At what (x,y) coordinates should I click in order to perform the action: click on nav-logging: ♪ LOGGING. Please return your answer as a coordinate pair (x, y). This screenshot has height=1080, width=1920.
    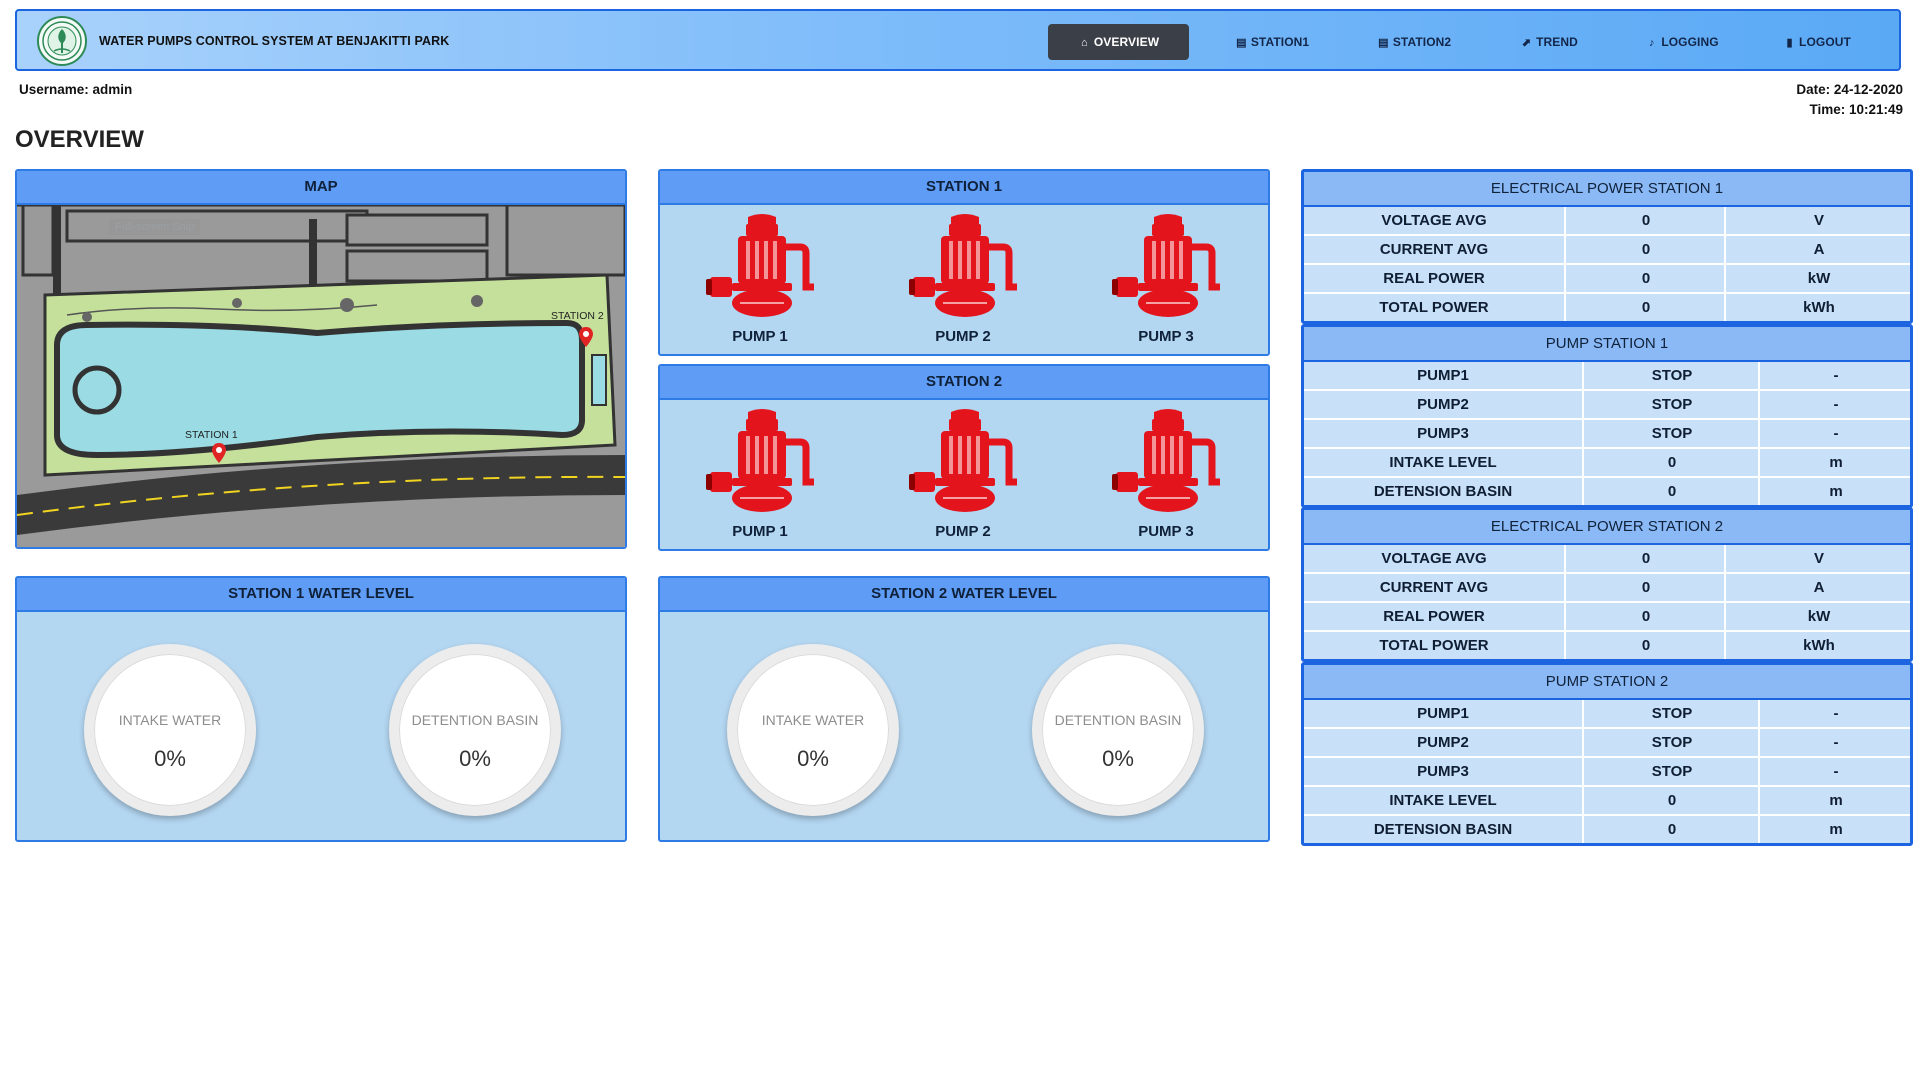
    Looking at the image, I should click on (1682, 42).